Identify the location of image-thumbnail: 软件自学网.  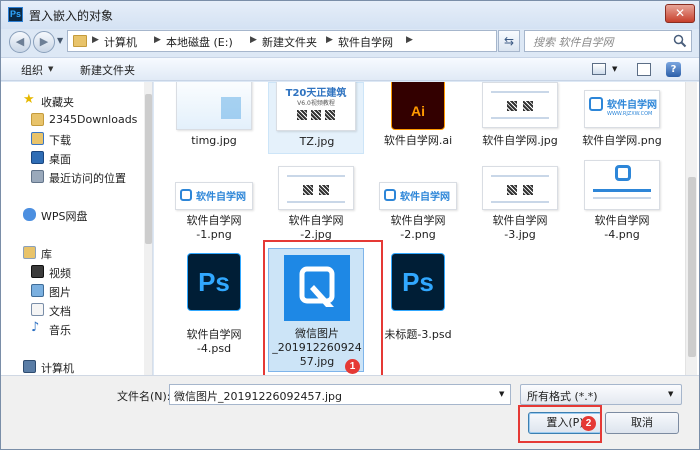
(418, 196).